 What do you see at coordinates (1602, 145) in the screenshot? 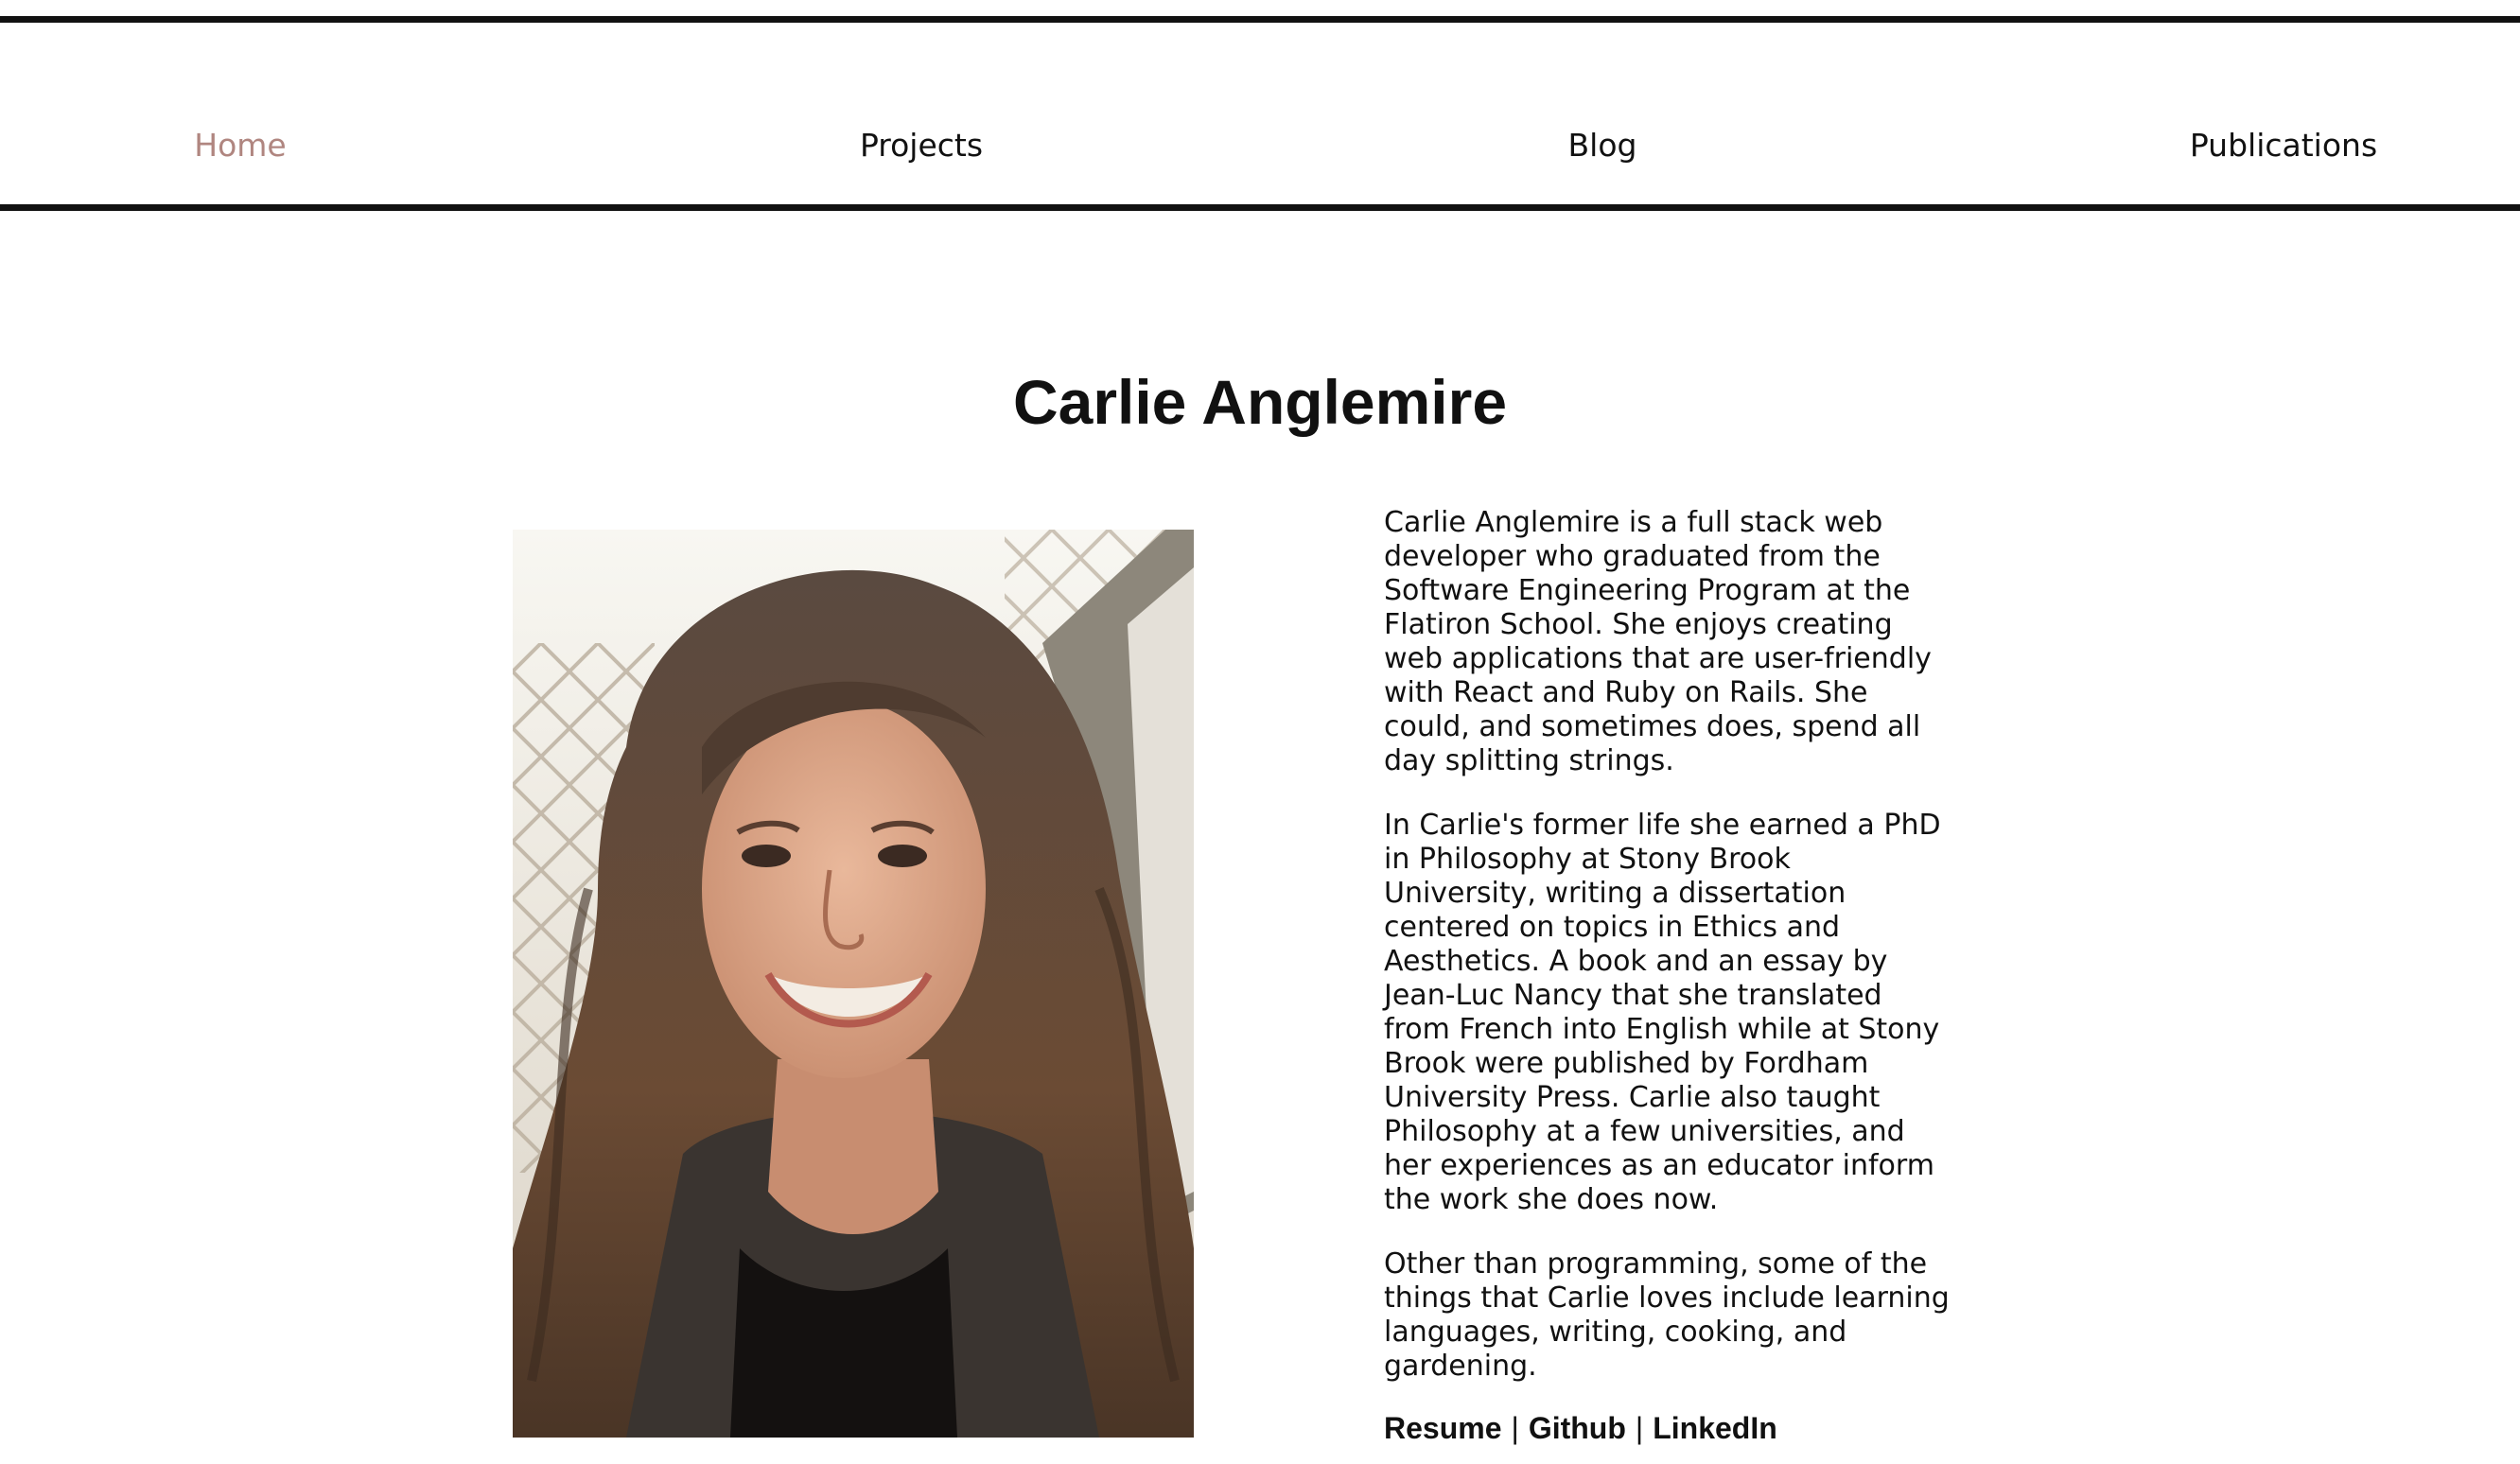
I see `nav-link-blog: Blog` at bounding box center [1602, 145].